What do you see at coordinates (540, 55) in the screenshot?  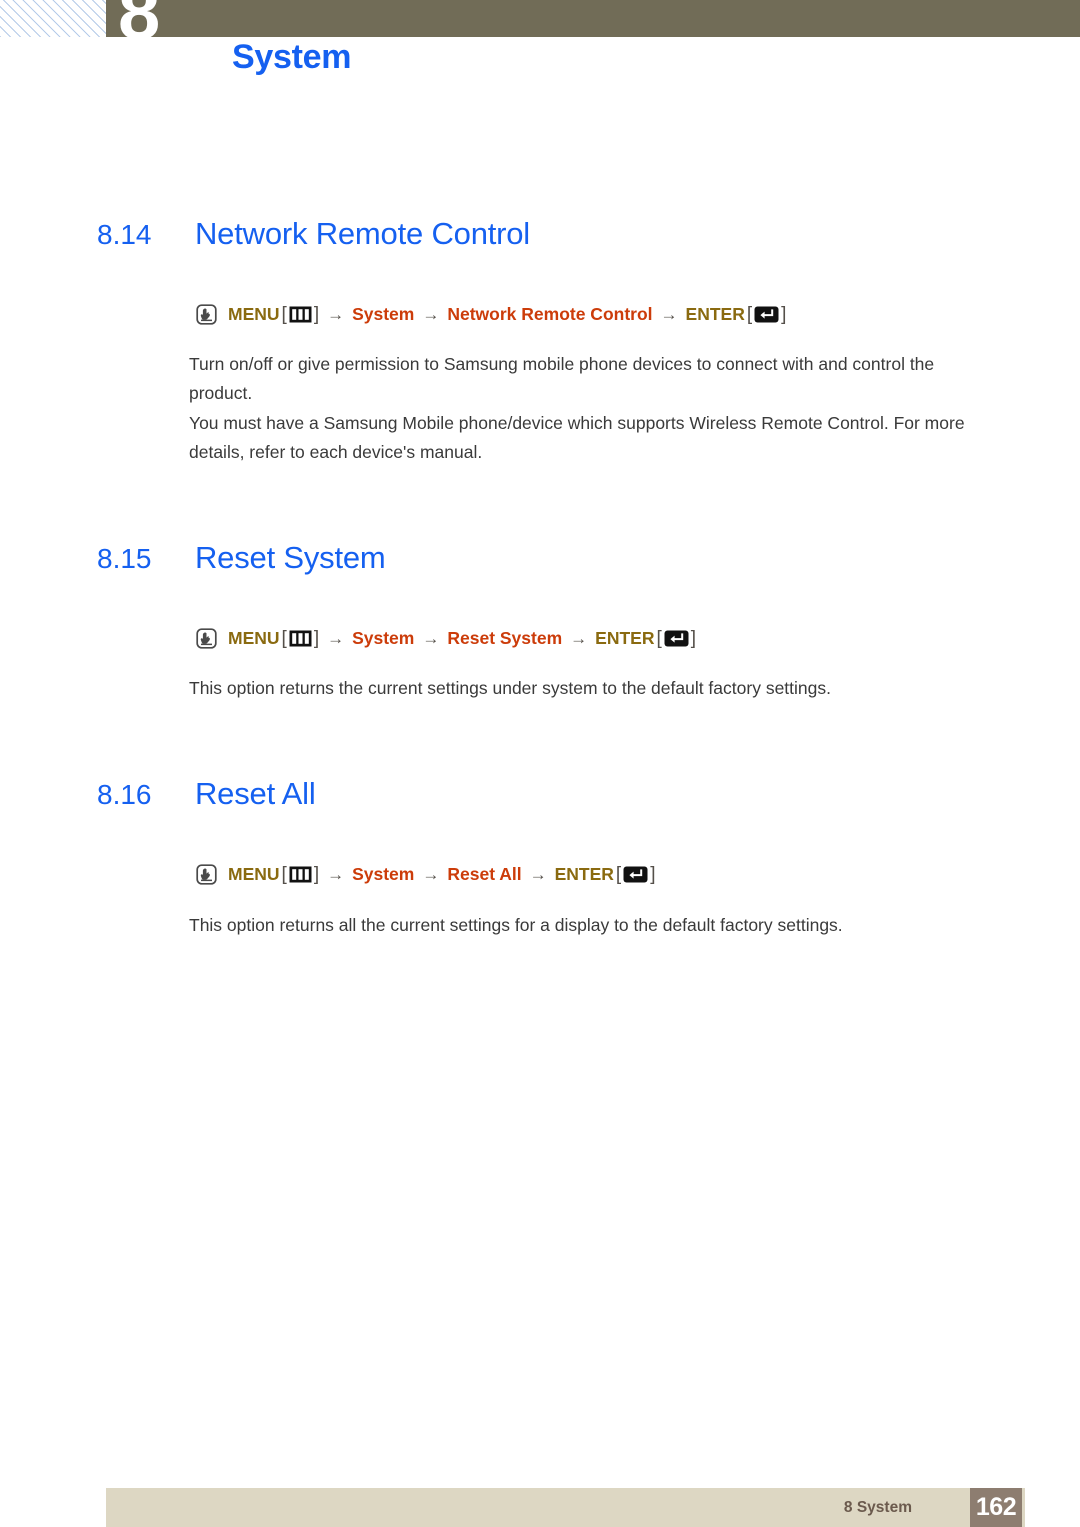 I see `page-header: 8 System` at bounding box center [540, 55].